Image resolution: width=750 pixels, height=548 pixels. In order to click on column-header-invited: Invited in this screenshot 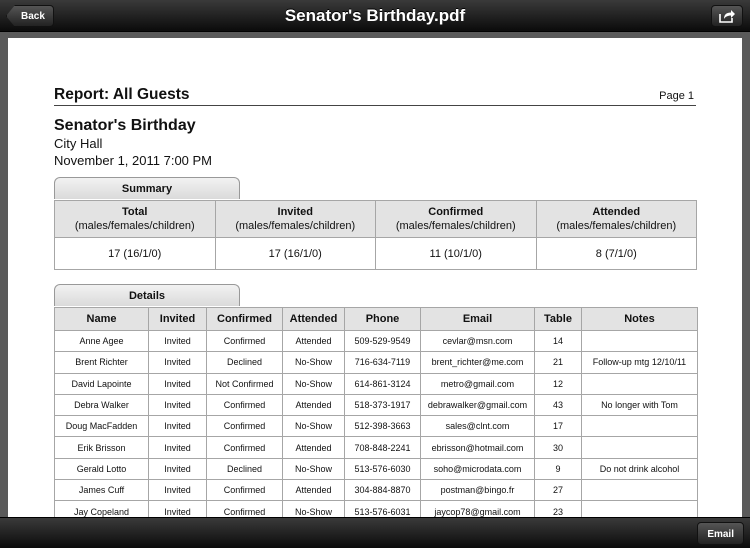, I will do `click(177, 319)`.